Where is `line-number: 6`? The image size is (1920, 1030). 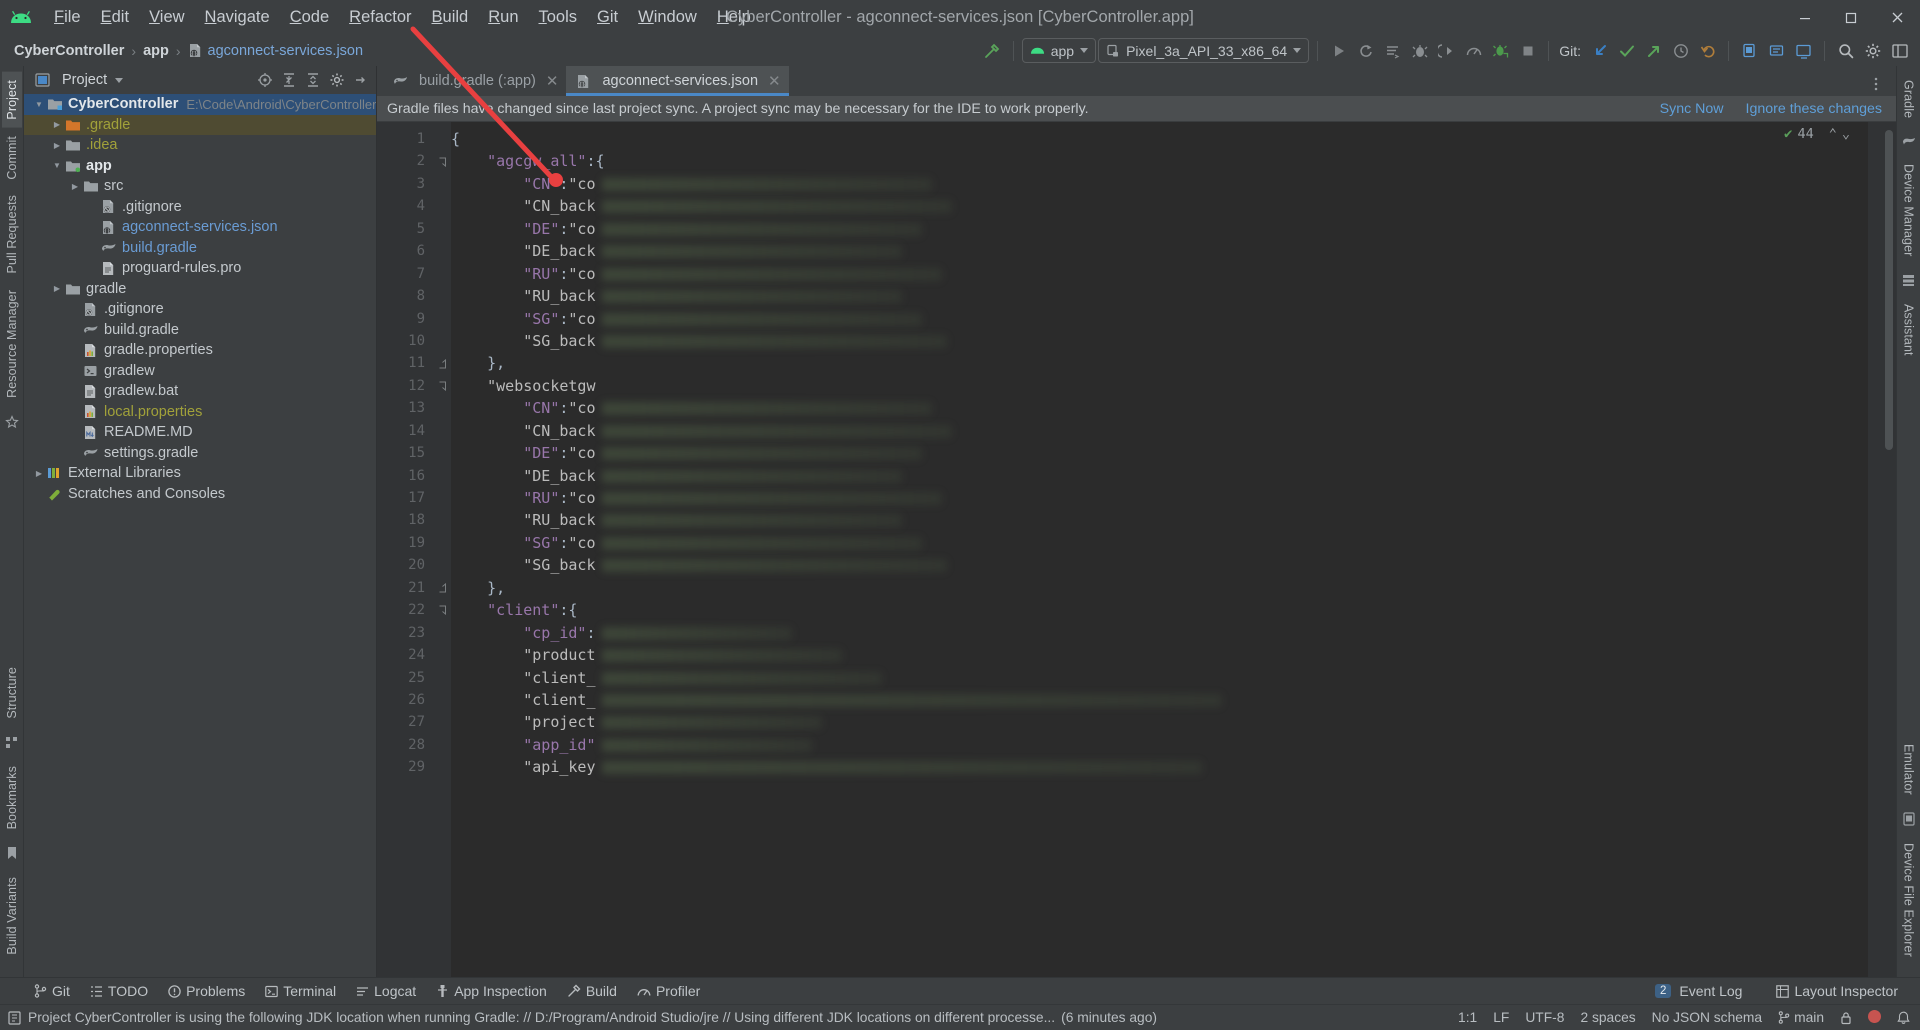
line-number: 6 is located at coordinates (405, 251).